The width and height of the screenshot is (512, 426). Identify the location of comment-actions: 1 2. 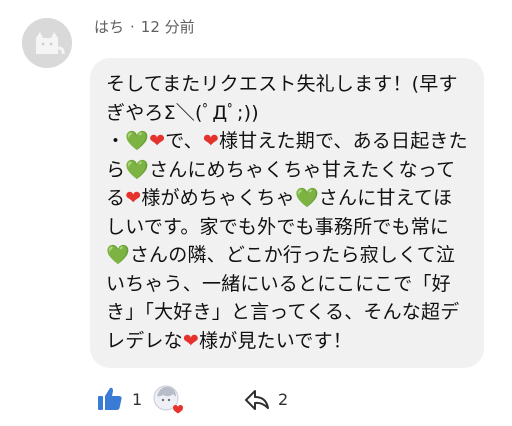
(256, 400).